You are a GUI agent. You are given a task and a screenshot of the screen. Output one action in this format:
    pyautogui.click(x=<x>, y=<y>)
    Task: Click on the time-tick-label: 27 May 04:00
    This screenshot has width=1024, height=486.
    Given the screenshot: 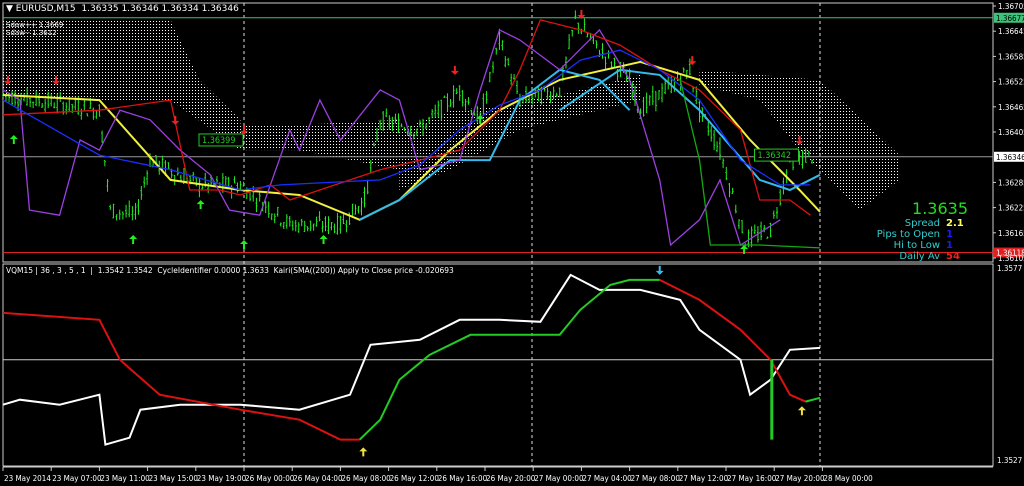 What is the action you would take?
    pyautogui.click(x=607, y=478)
    